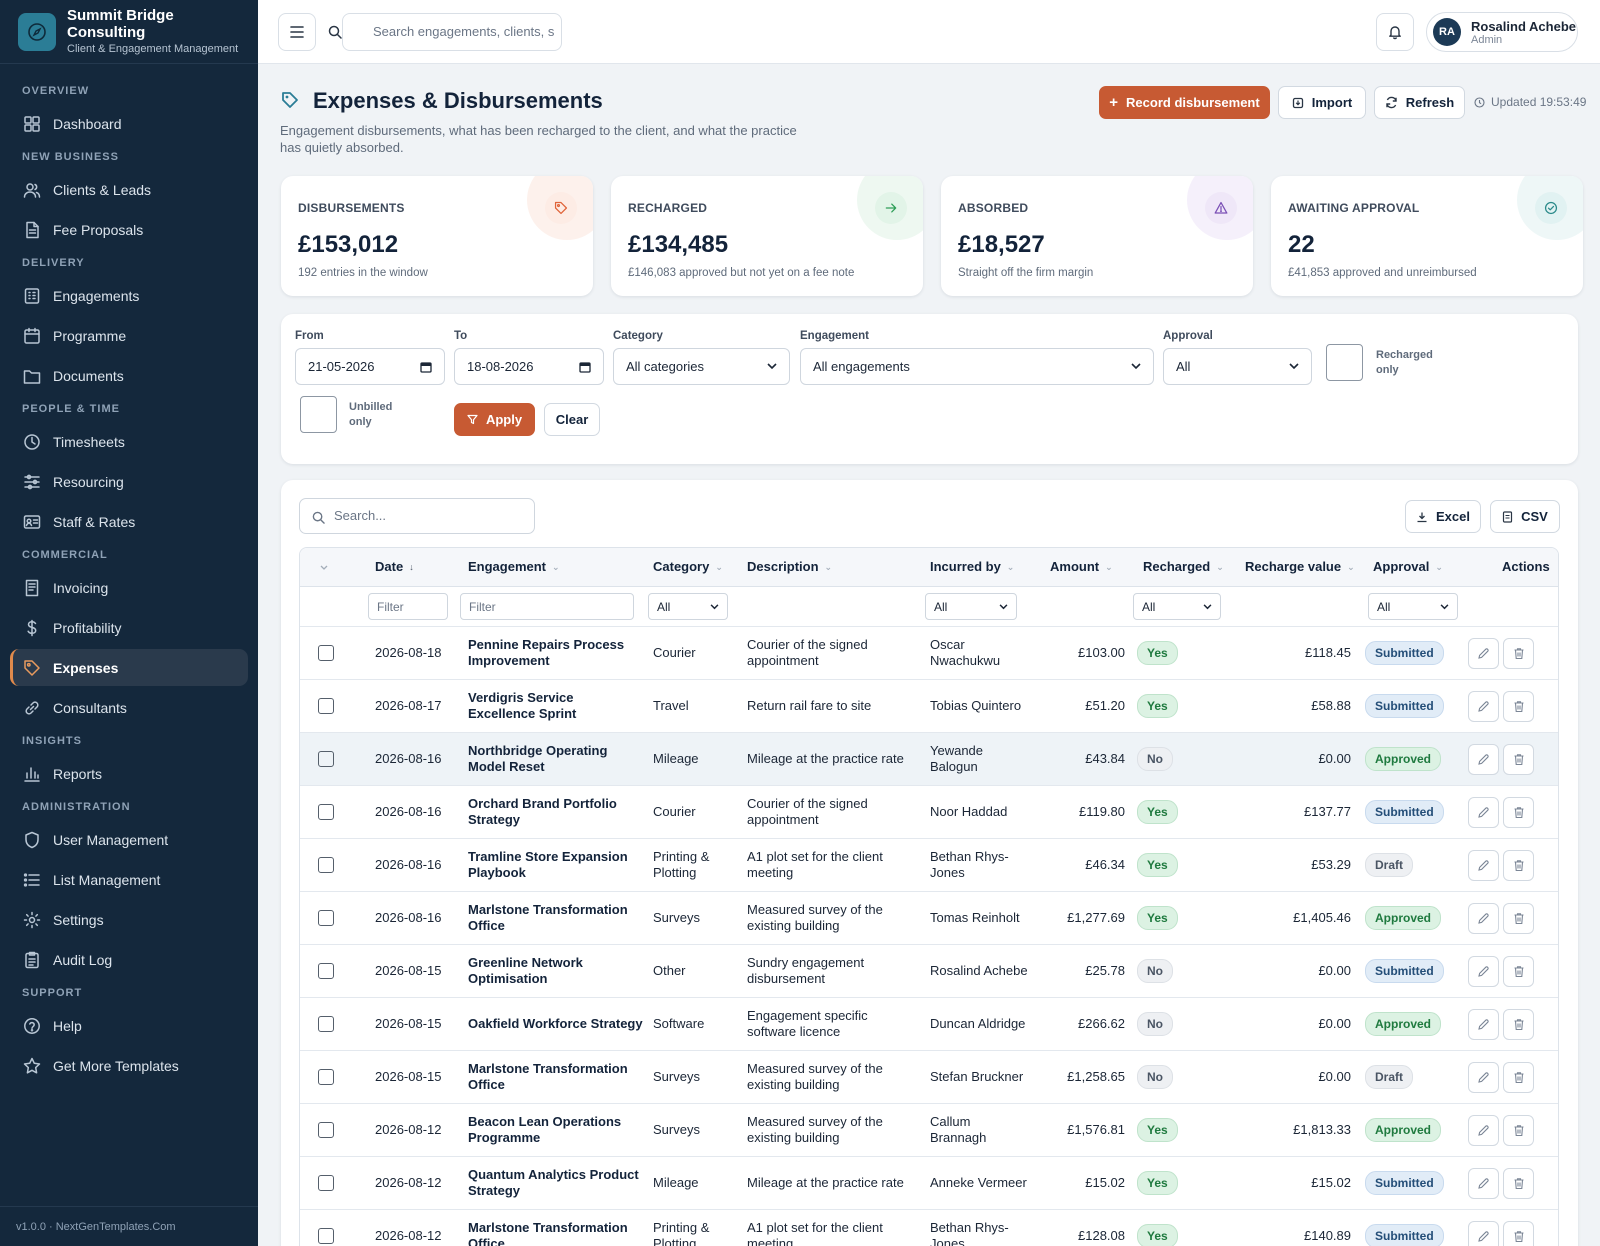  I want to click on sidebar-item-settings: Settings, so click(129, 919).